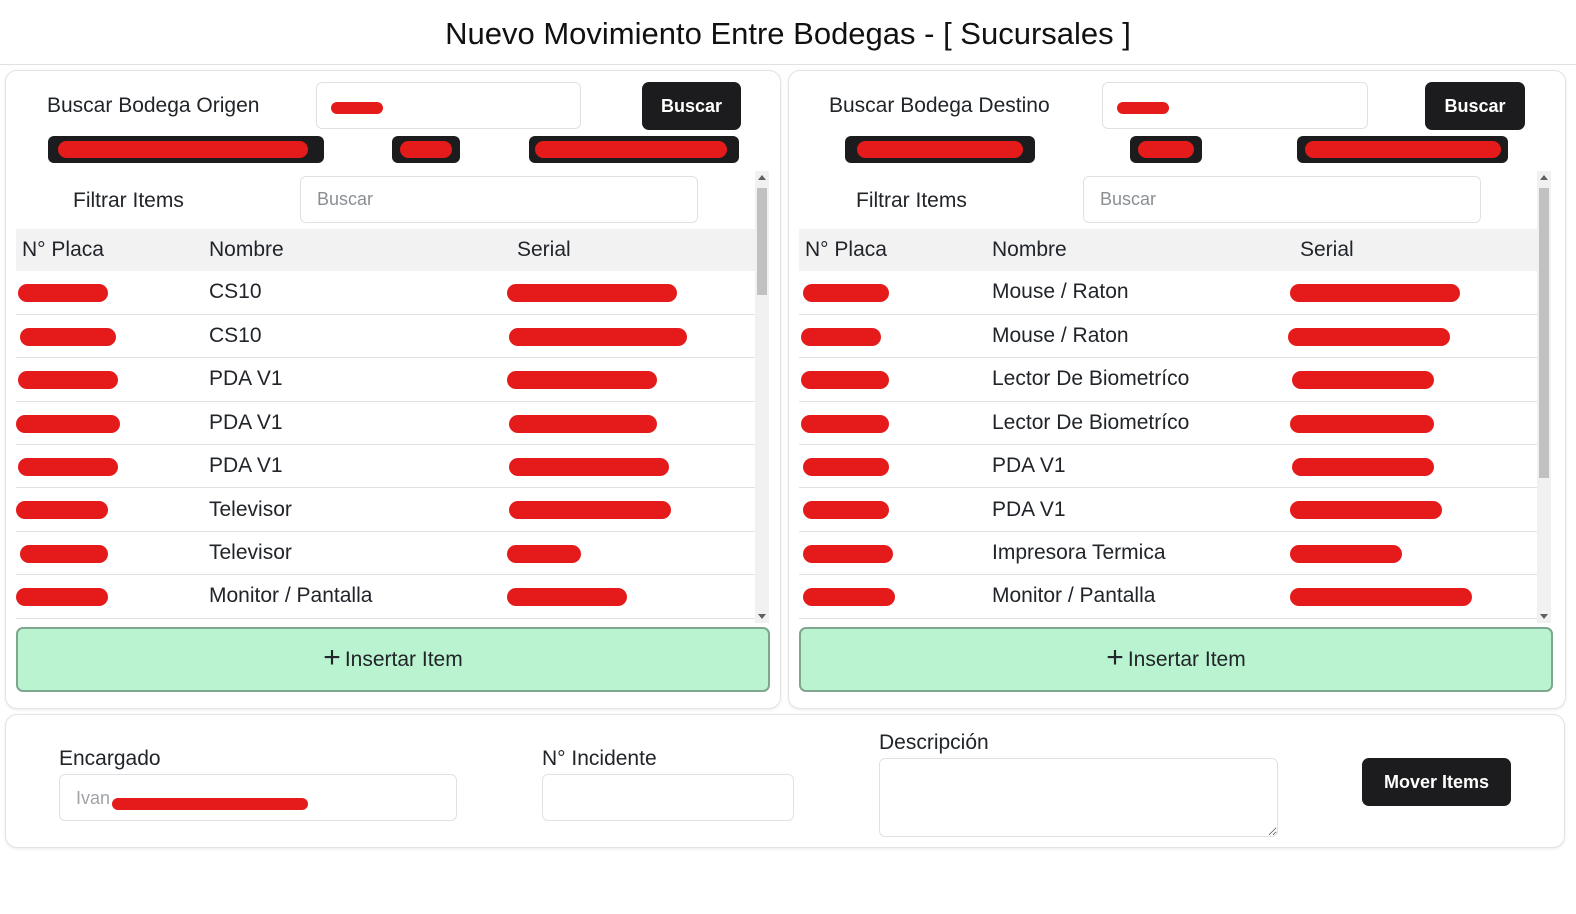 This screenshot has height=914, width=1576. Describe the element at coordinates (1235, 105) in the screenshot. I see `dest-search-input` at that location.